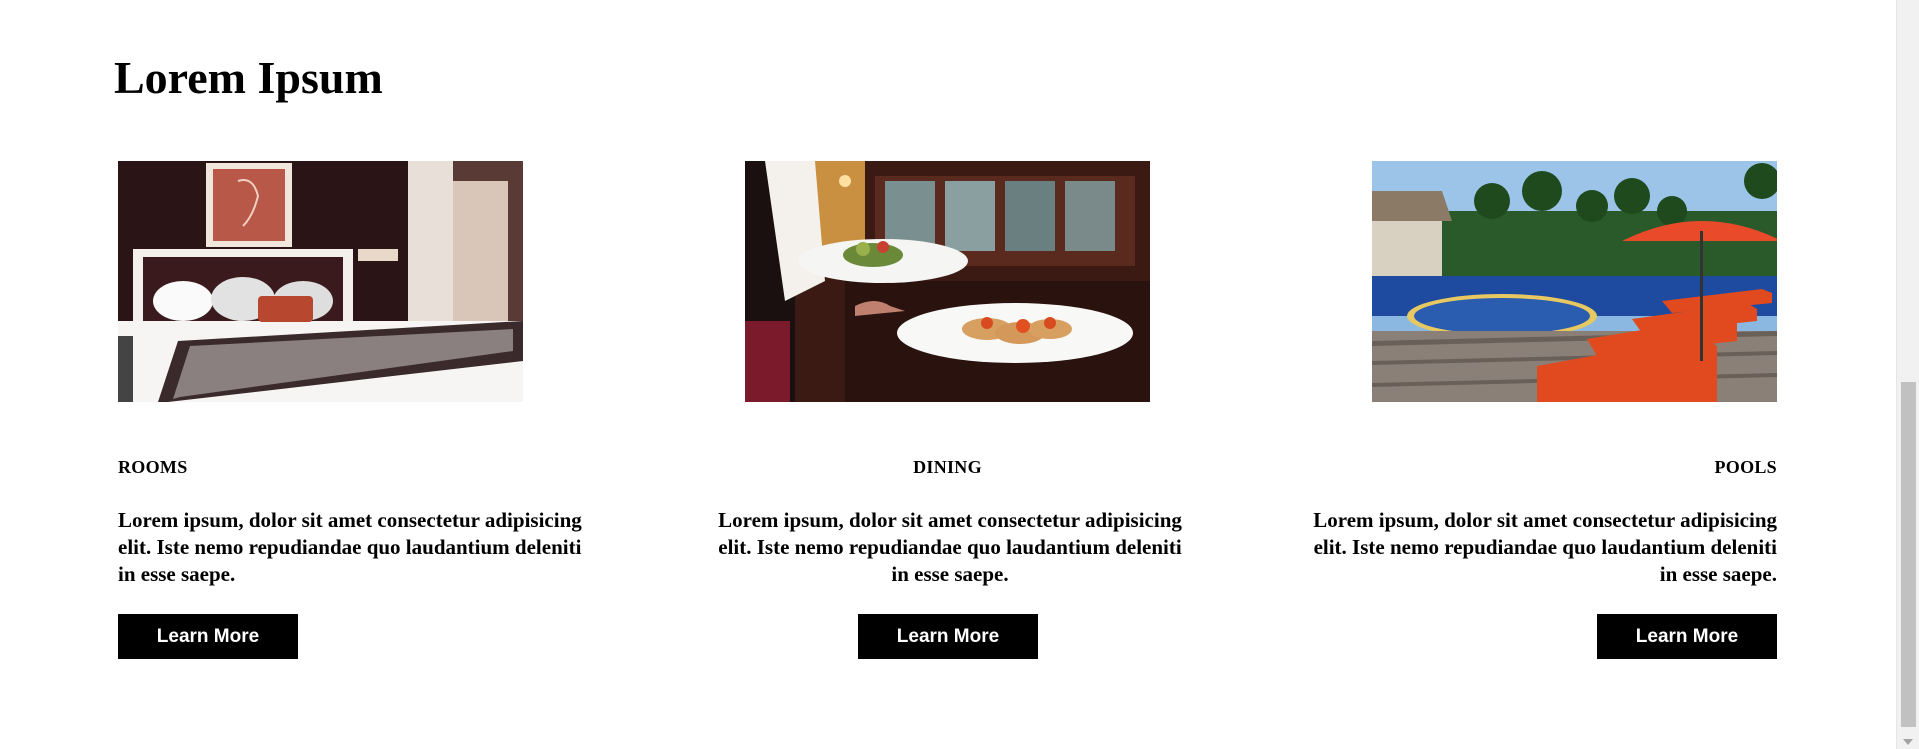 The height and width of the screenshot is (749, 1919). Describe the element at coordinates (947, 467) in the screenshot. I see `card-title: DINING` at that location.